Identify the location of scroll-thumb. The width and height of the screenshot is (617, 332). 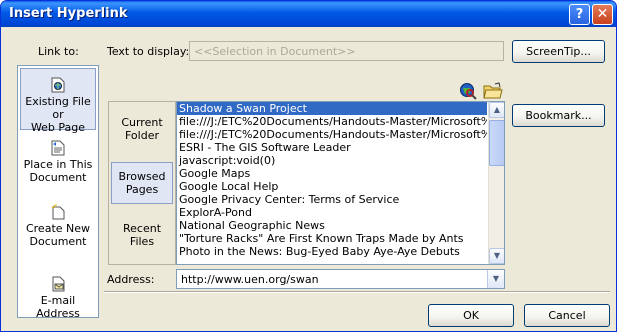
(496, 143).